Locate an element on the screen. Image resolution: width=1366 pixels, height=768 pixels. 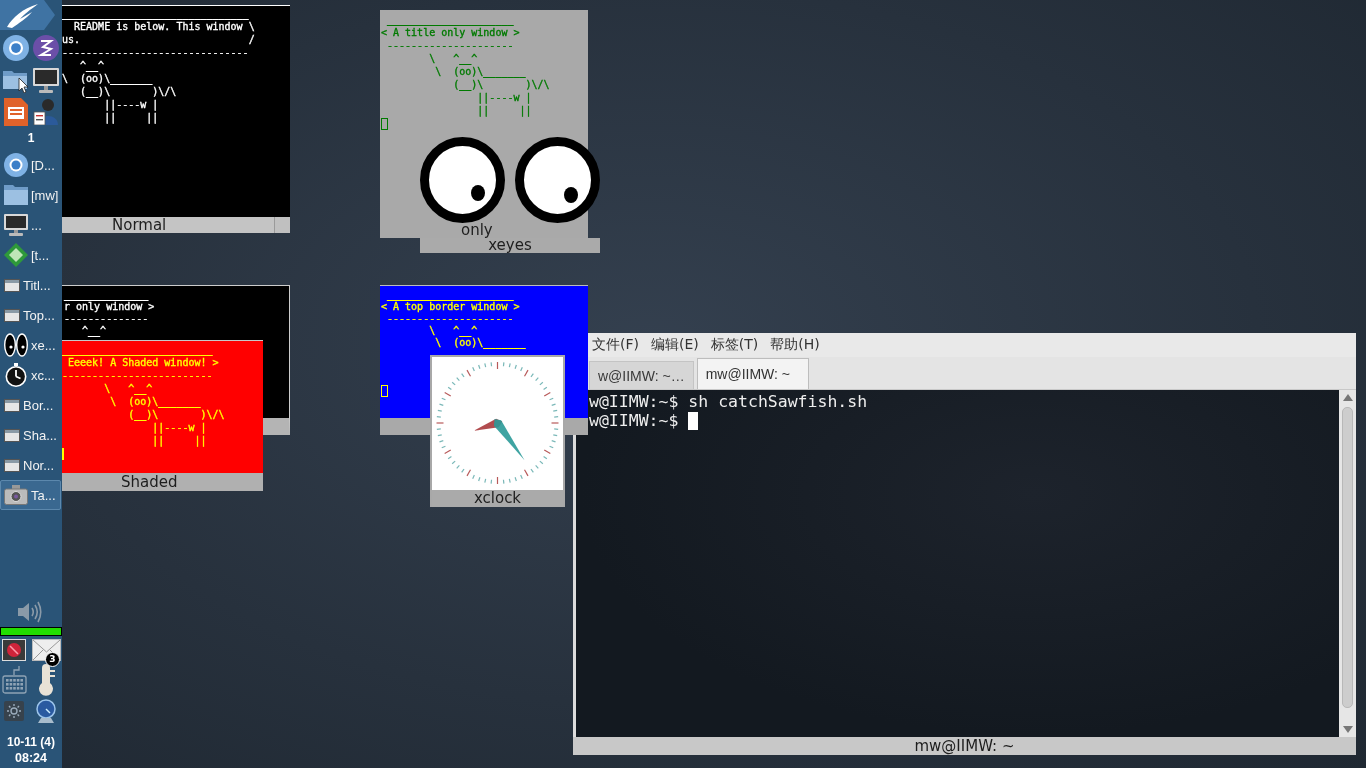
title-bar: Shaded is located at coordinates (162, 482).